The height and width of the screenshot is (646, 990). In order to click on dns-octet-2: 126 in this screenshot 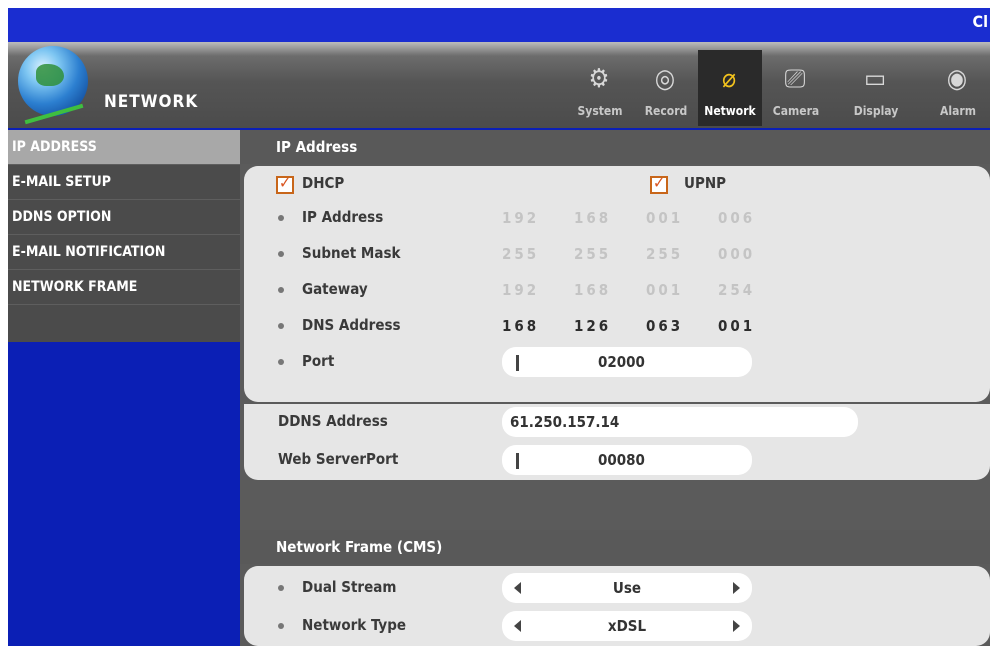, I will do `click(592, 326)`.